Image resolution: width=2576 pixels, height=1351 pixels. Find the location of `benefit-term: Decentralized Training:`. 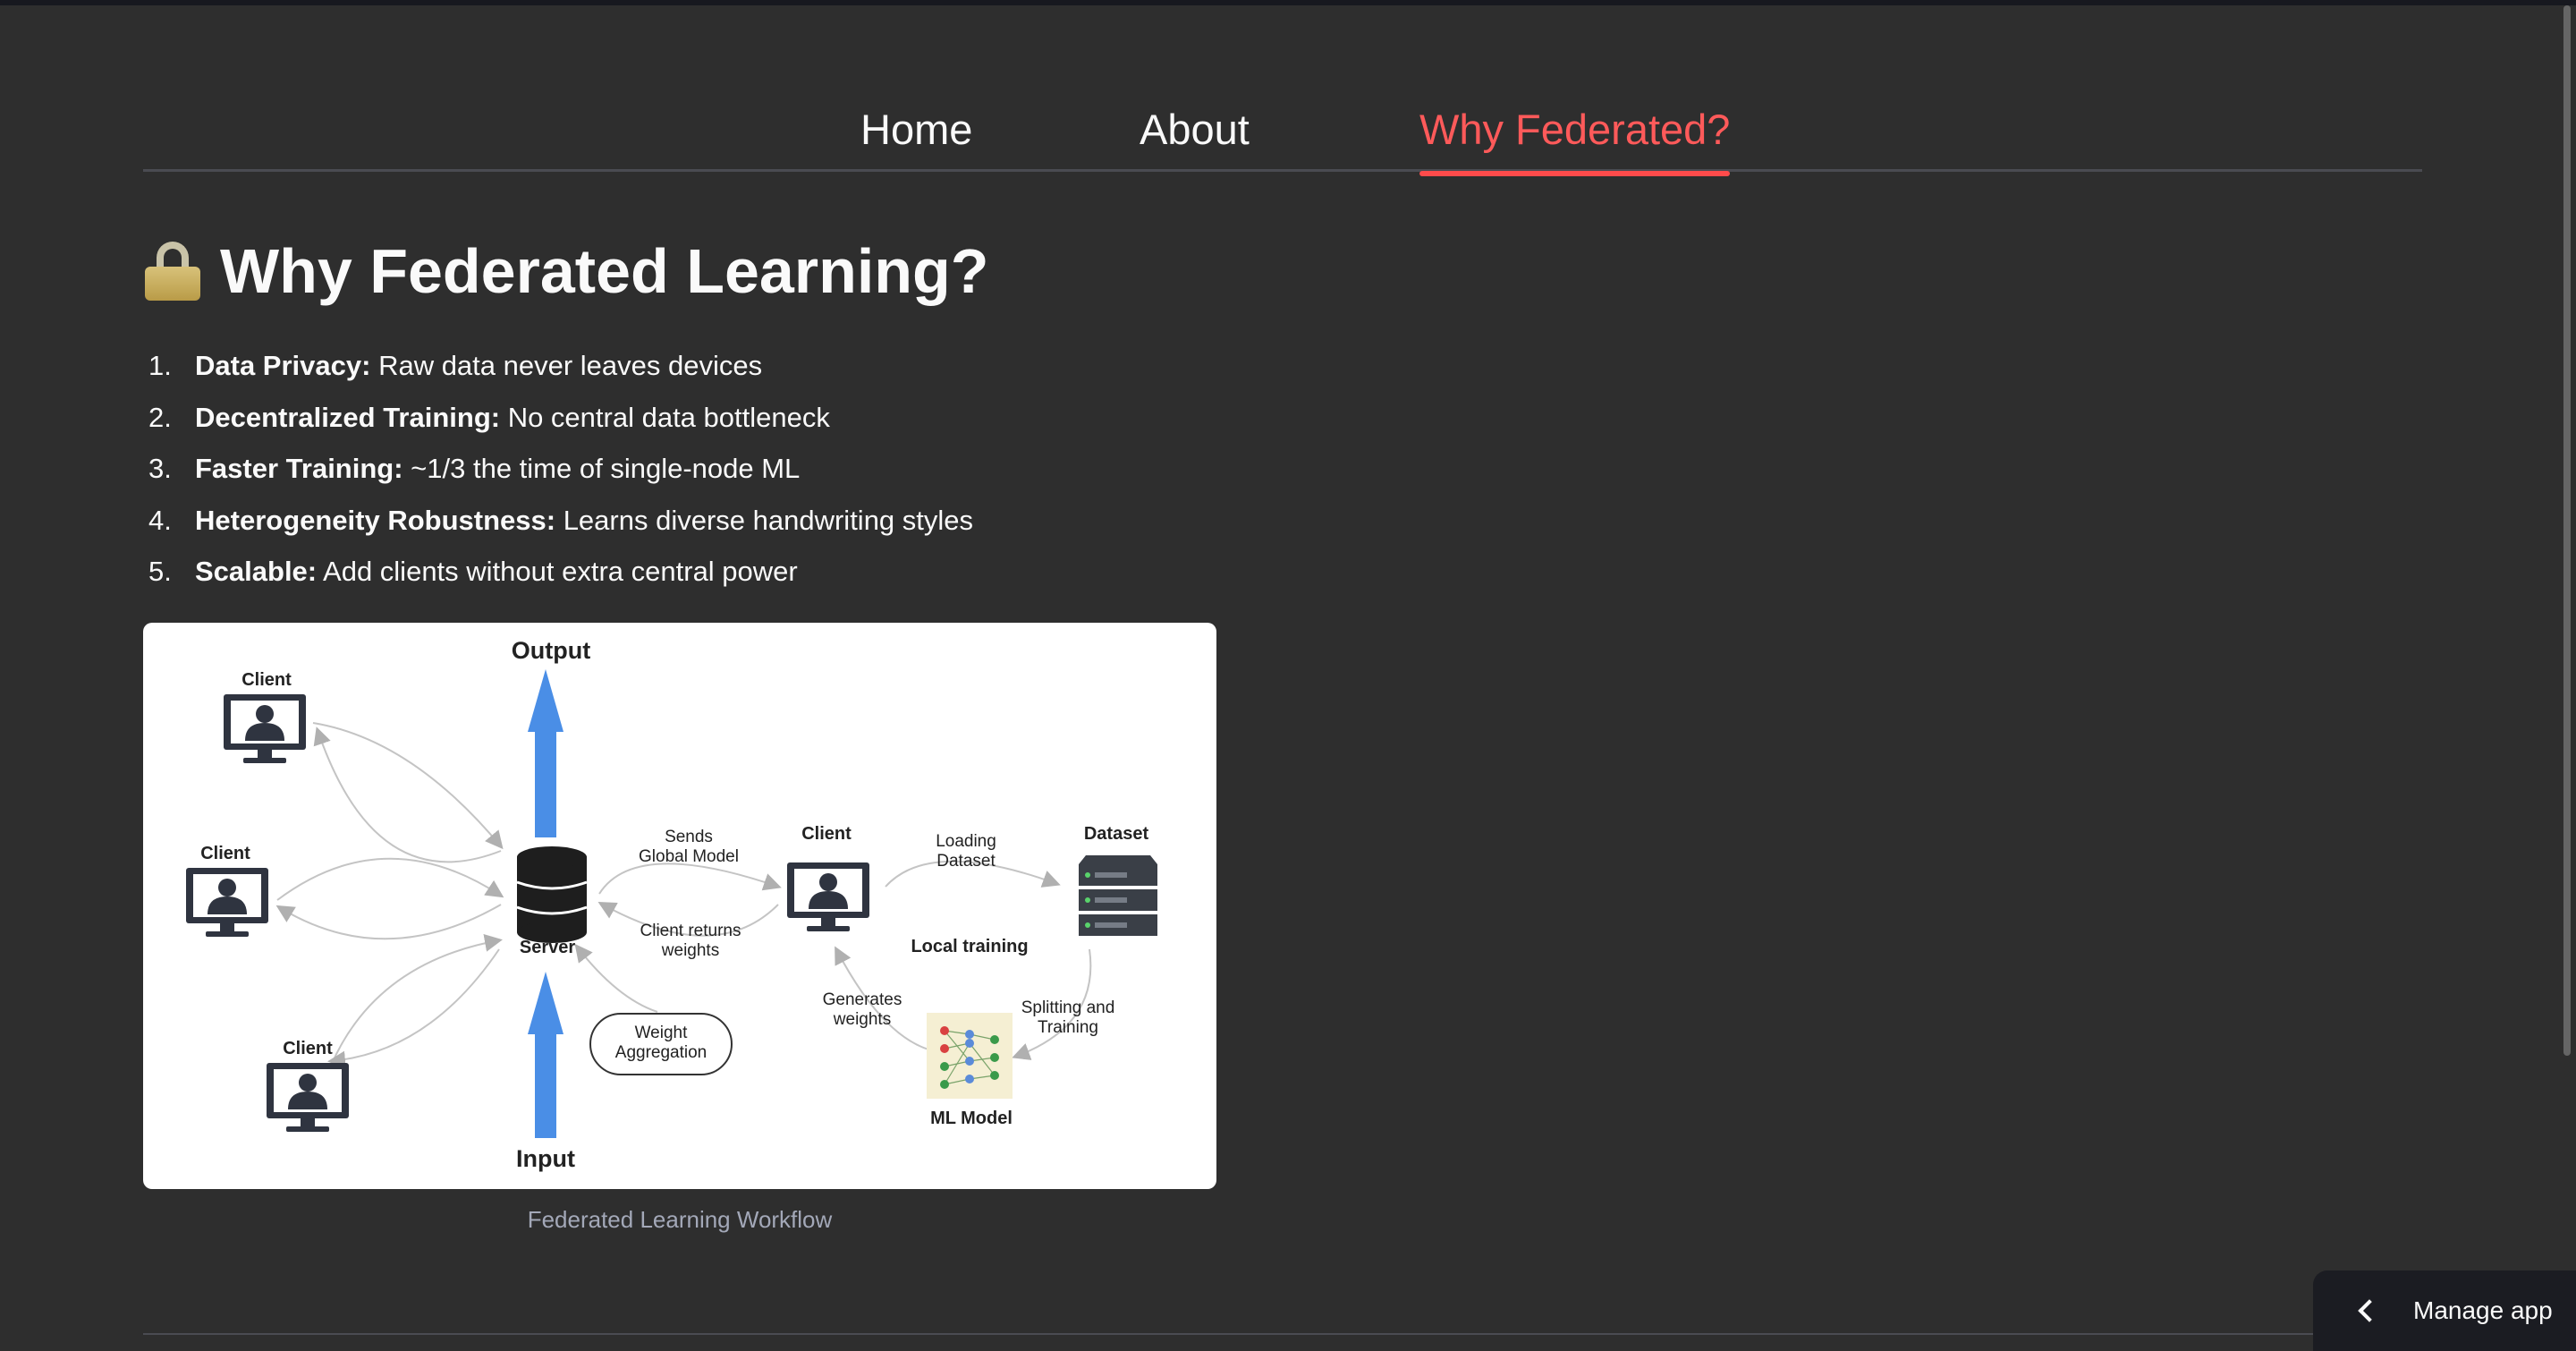

benefit-term: Decentralized Training: is located at coordinates (348, 417).